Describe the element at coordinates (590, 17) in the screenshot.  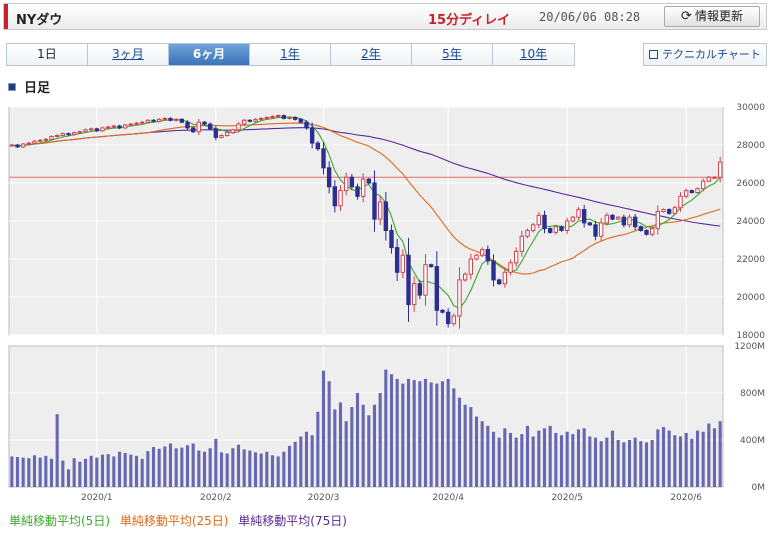
I see `timestamp: 20/06/06 08:28` at that location.